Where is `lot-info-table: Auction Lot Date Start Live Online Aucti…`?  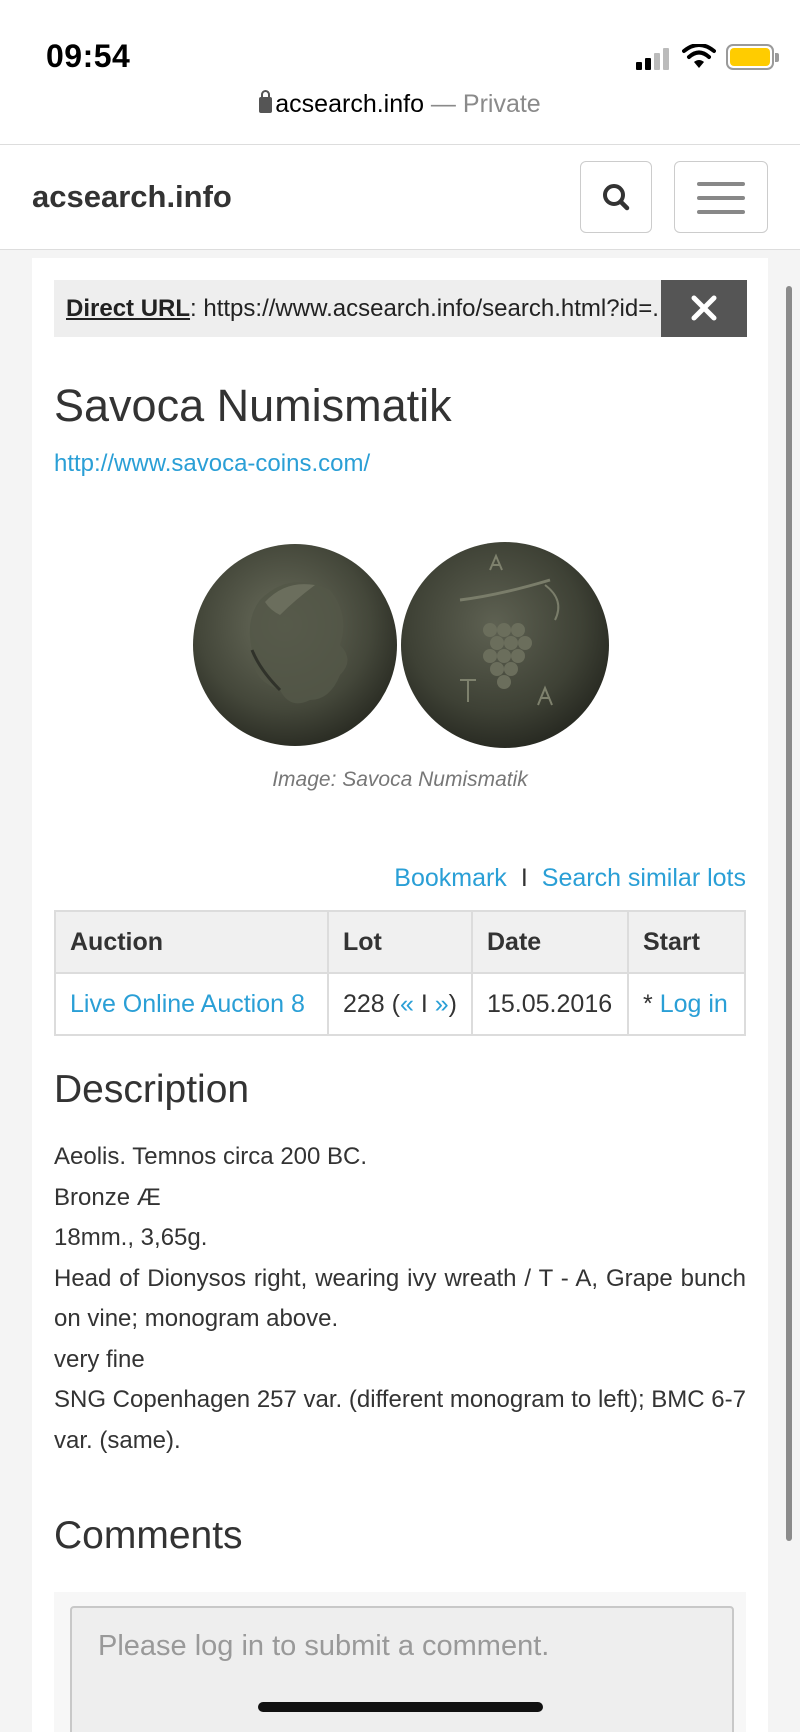 lot-info-table: Auction Lot Date Start Live Online Aucti… is located at coordinates (400, 973).